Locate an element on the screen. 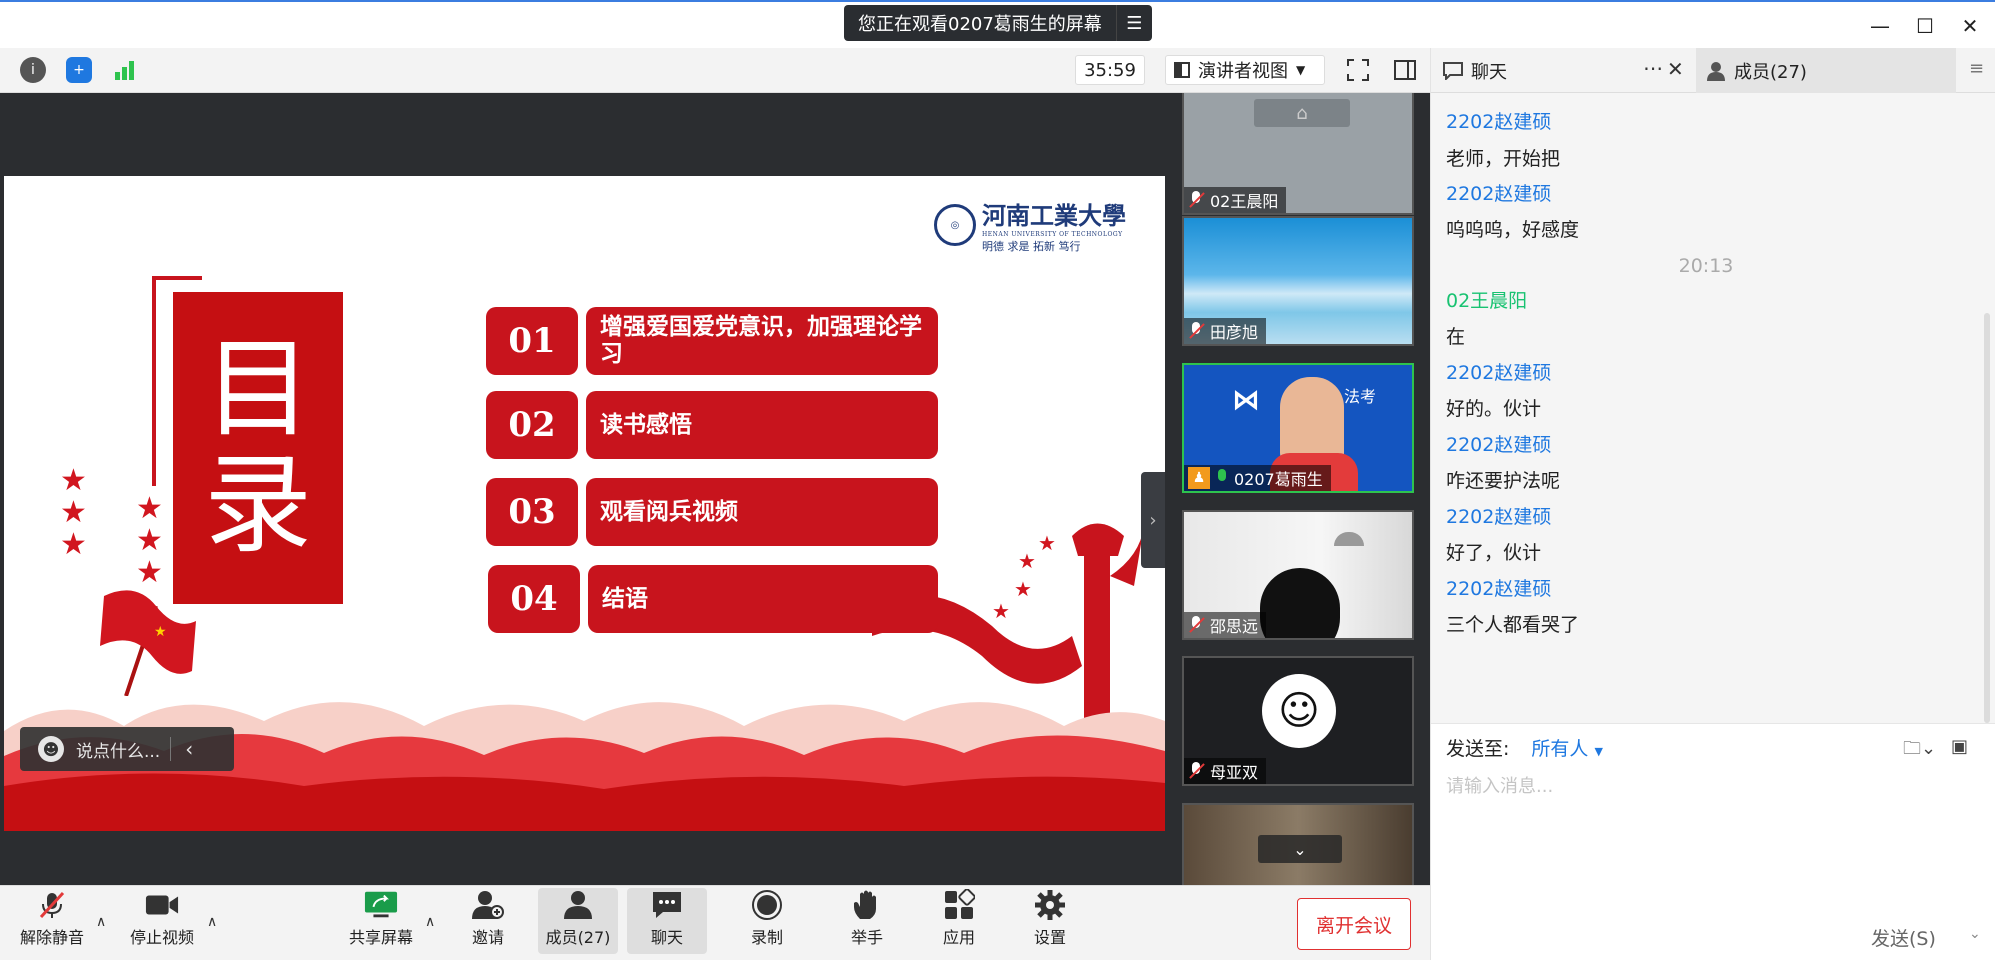 This screenshot has height=960, width=1995. message-timestamp: 20:13 is located at coordinates (1706, 266).